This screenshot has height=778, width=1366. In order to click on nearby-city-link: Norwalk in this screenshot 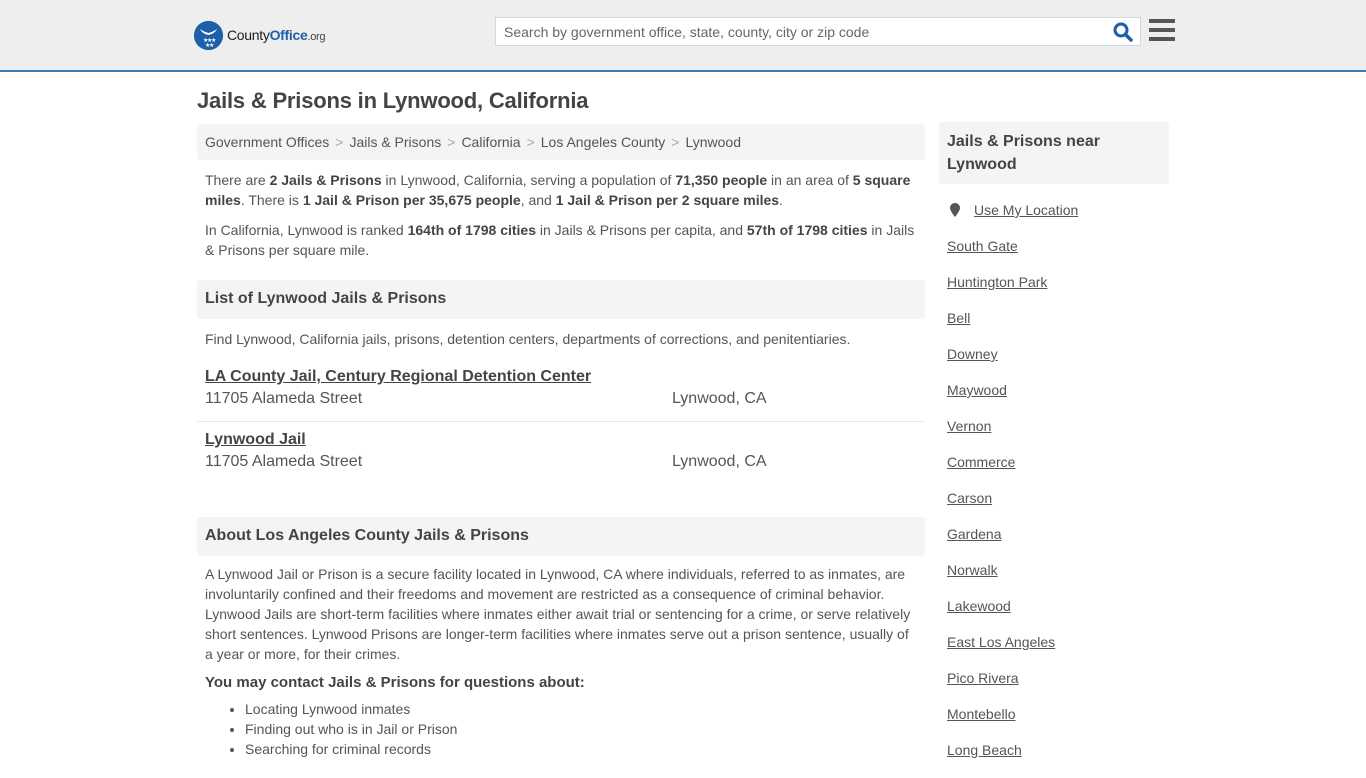, I will do `click(1054, 580)`.